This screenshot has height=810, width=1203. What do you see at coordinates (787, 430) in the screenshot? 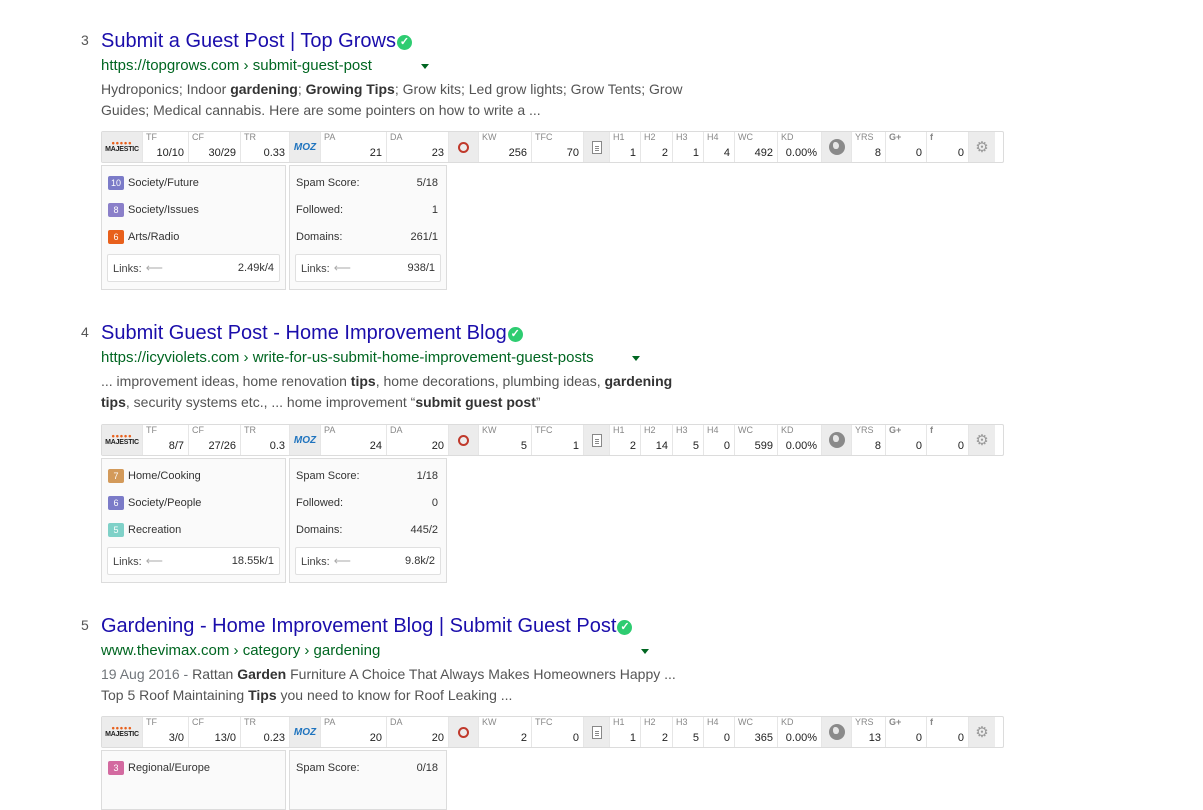
I see `metric-kd-label: KD` at bounding box center [787, 430].